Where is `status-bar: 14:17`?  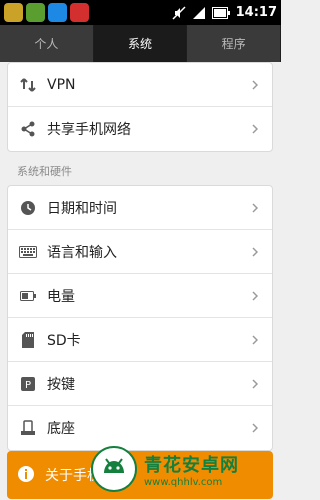 status-bar: 14:17 is located at coordinates (140, 12).